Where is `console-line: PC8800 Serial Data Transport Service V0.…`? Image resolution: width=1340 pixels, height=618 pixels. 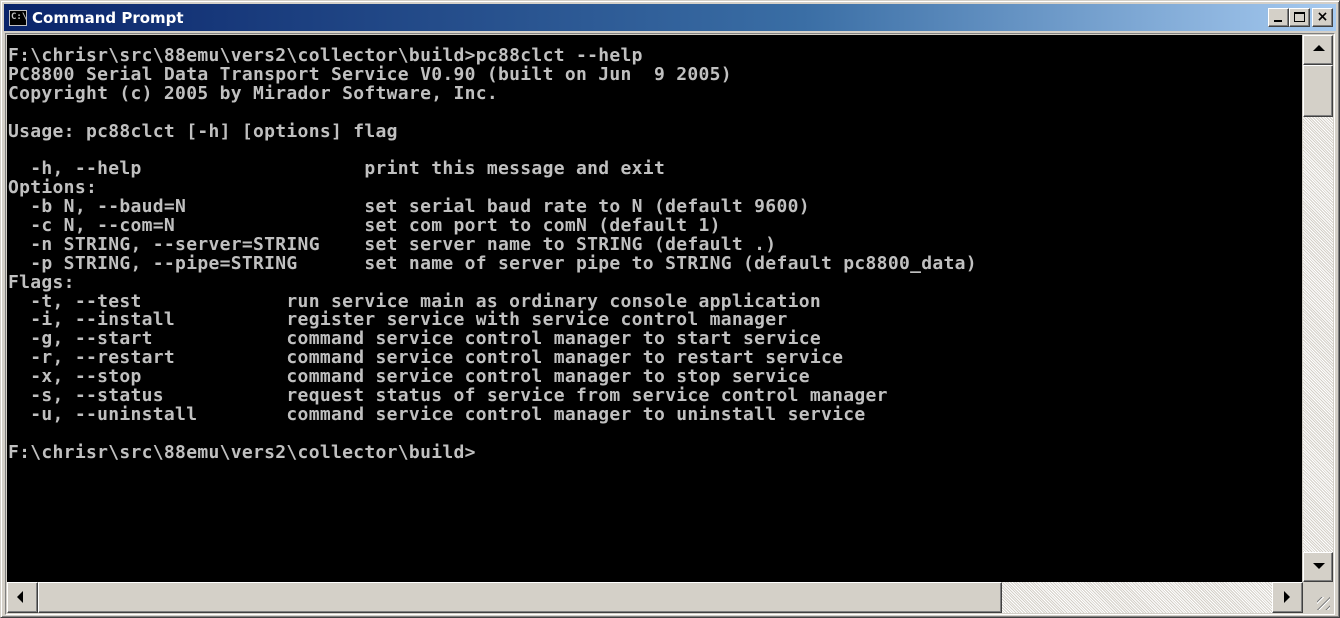
console-line: PC8800 Serial Data Transport Service V0.… is located at coordinates (370, 74).